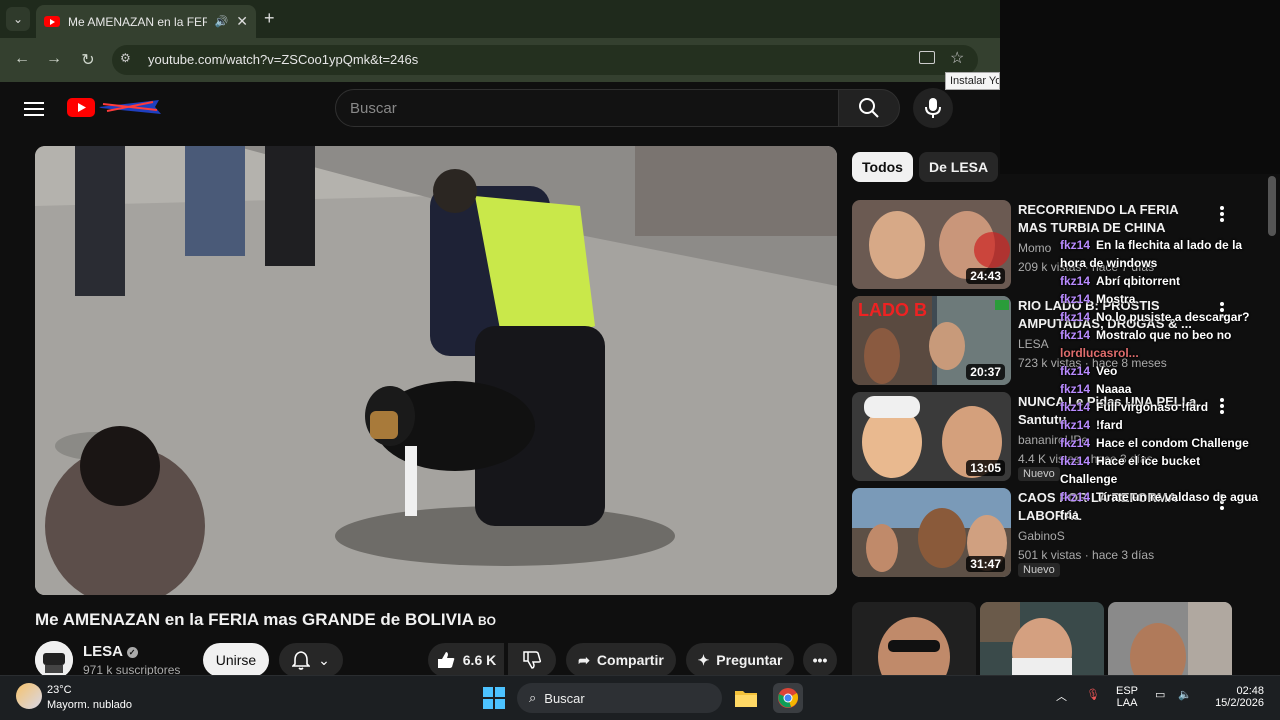 The width and height of the screenshot is (1280, 720). I want to click on chip-de-lesa: De LESA, so click(959, 167).